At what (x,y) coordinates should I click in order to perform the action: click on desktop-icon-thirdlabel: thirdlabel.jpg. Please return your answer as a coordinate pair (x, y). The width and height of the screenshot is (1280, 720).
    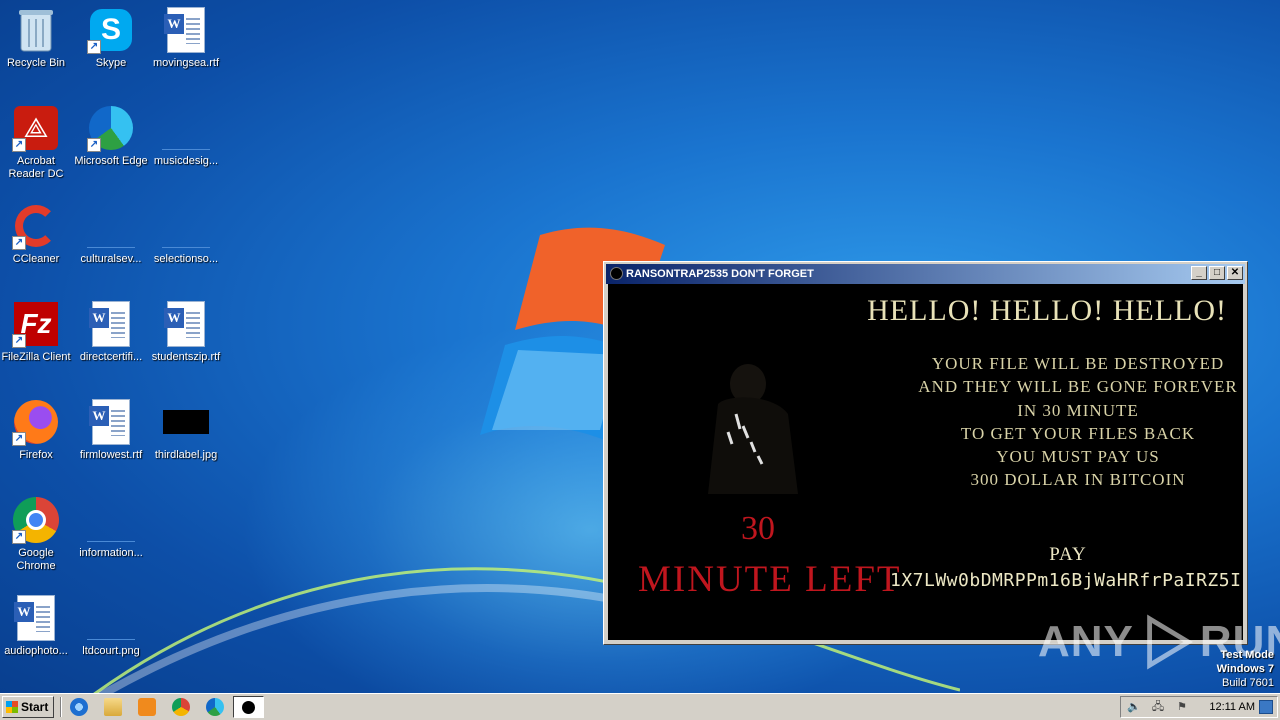
    Looking at the image, I should click on (186, 430).